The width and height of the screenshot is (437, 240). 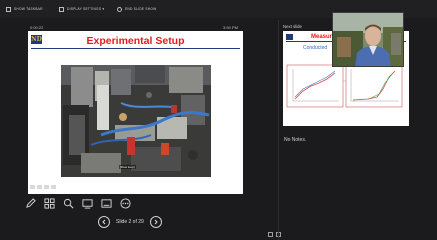 I want to click on more-options-icon, so click(x=125, y=203).